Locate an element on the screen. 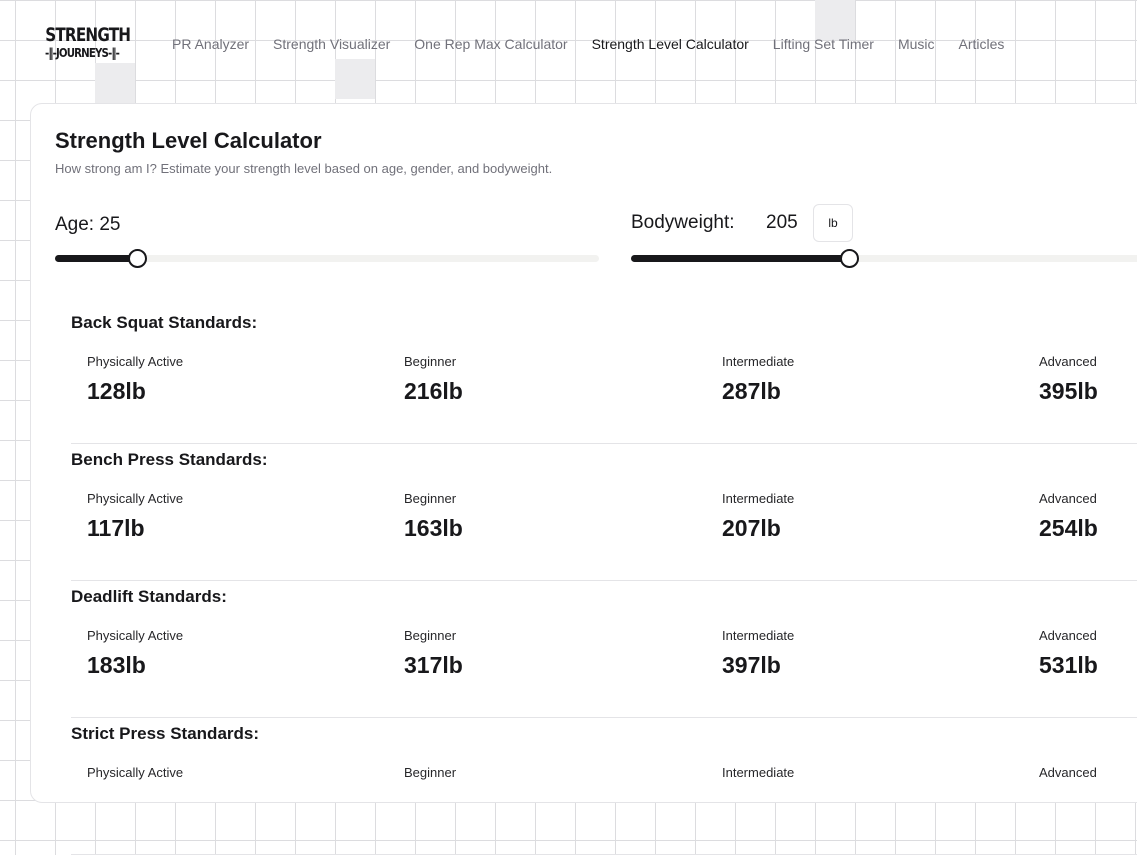  bodyweight-value: 205 is located at coordinates (782, 222).